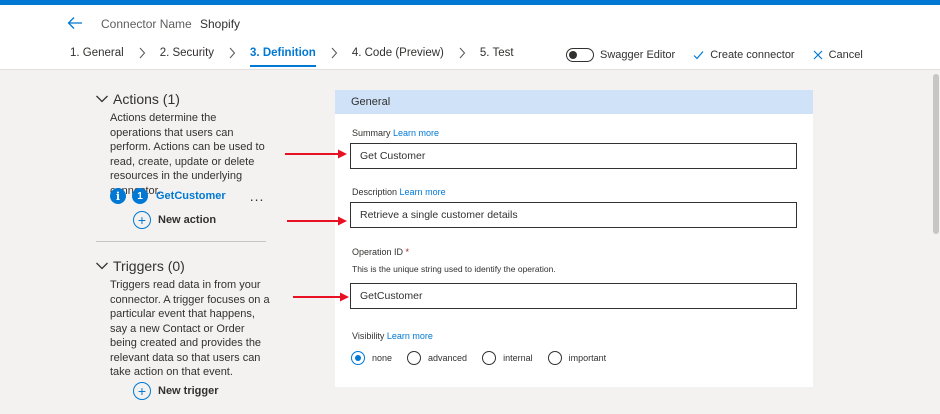 The width and height of the screenshot is (940, 414). I want to click on create-connector-label: Create connector, so click(752, 55).